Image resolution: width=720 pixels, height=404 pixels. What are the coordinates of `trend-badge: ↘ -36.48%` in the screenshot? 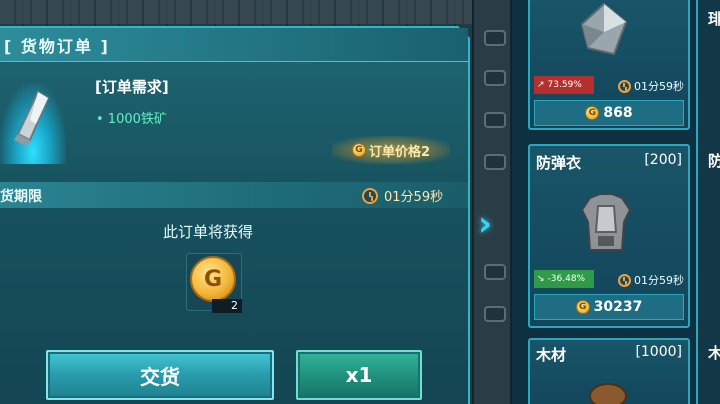 It's located at (564, 279).